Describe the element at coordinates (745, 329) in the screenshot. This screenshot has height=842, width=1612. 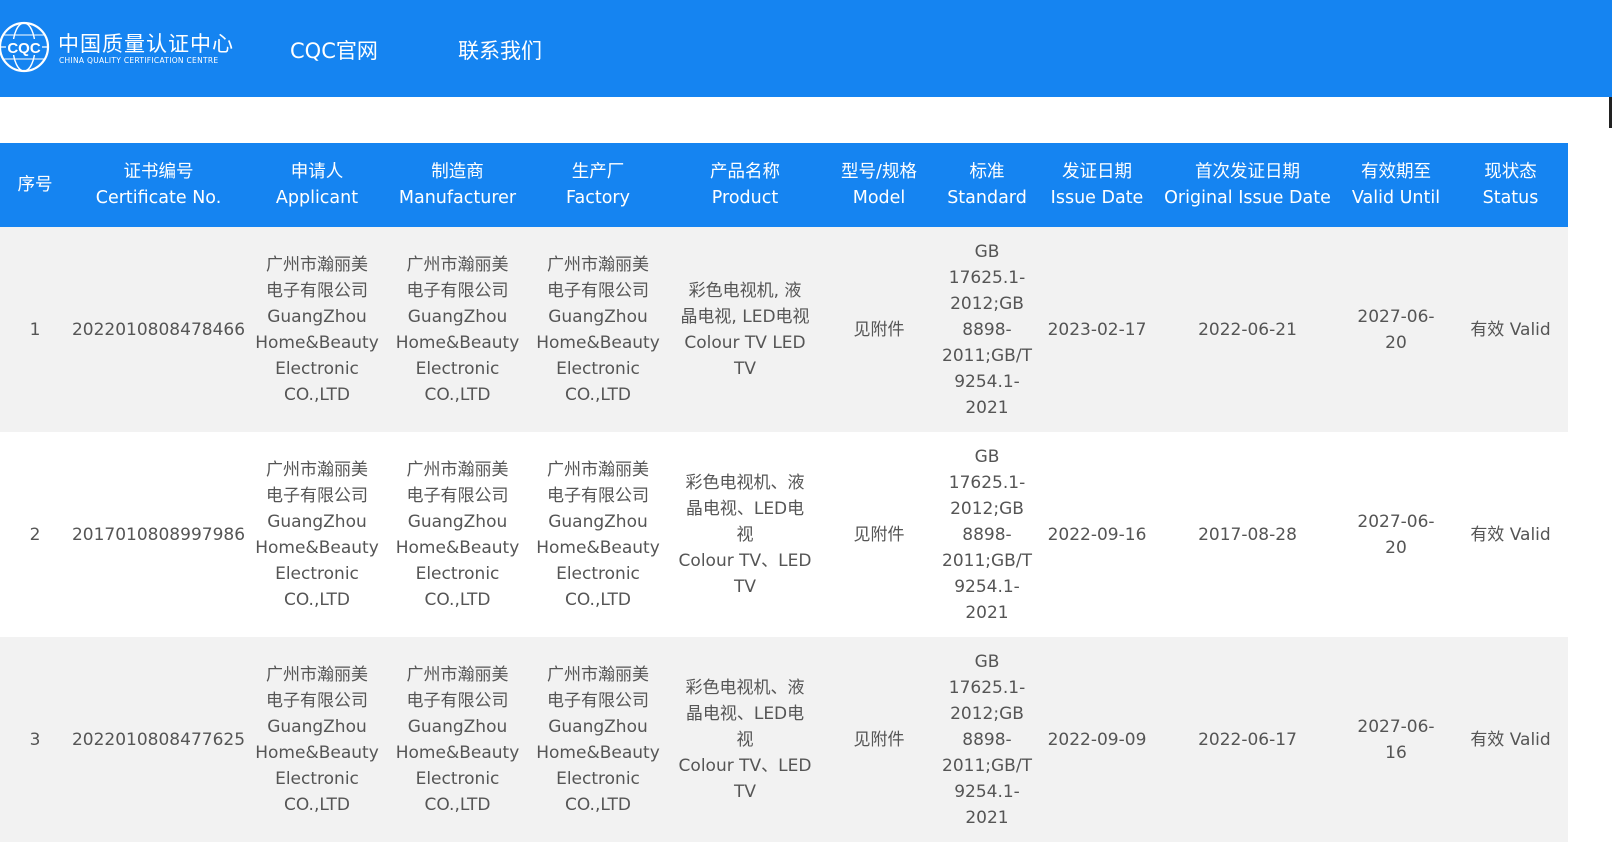
I see `cell-product: 彩色电视机, 液 晶电视, LED电视 Colour TV LED TV` at that location.